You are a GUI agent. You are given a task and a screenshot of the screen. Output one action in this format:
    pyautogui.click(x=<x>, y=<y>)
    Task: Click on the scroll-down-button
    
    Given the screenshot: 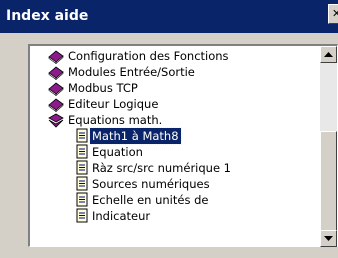 What is the action you would take?
    pyautogui.click(x=328, y=238)
    